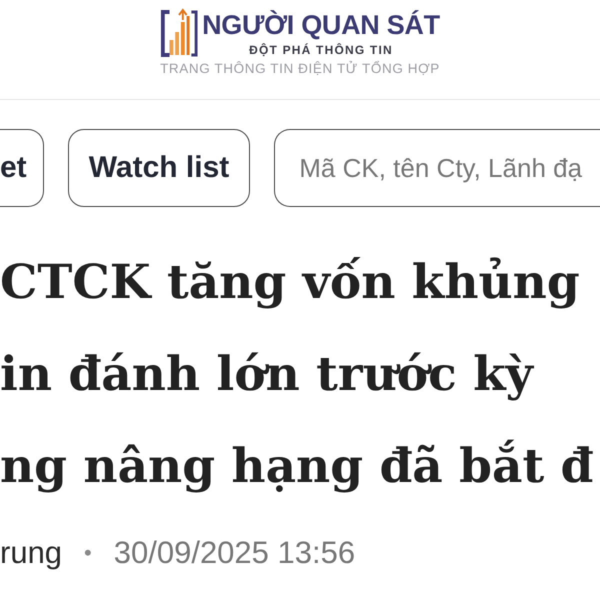  Describe the element at coordinates (300, 69) in the screenshot. I see `site-tagline: TRANG THÔNG TIN ĐIỆN TỬ TỔNG HỢP` at that location.